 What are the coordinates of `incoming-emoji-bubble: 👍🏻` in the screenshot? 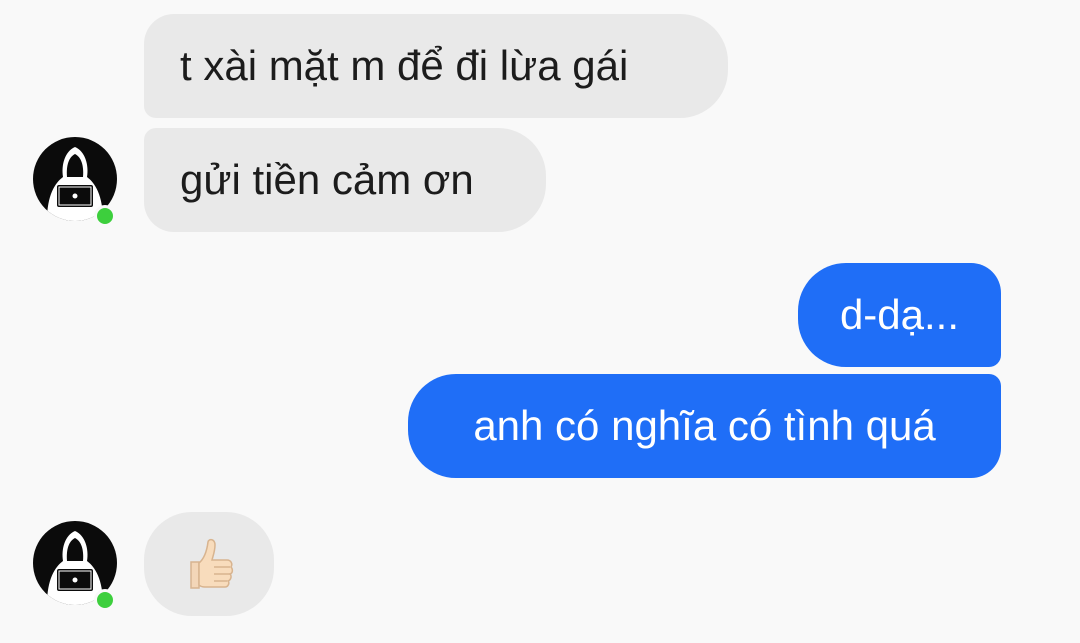 It's located at (209, 564).